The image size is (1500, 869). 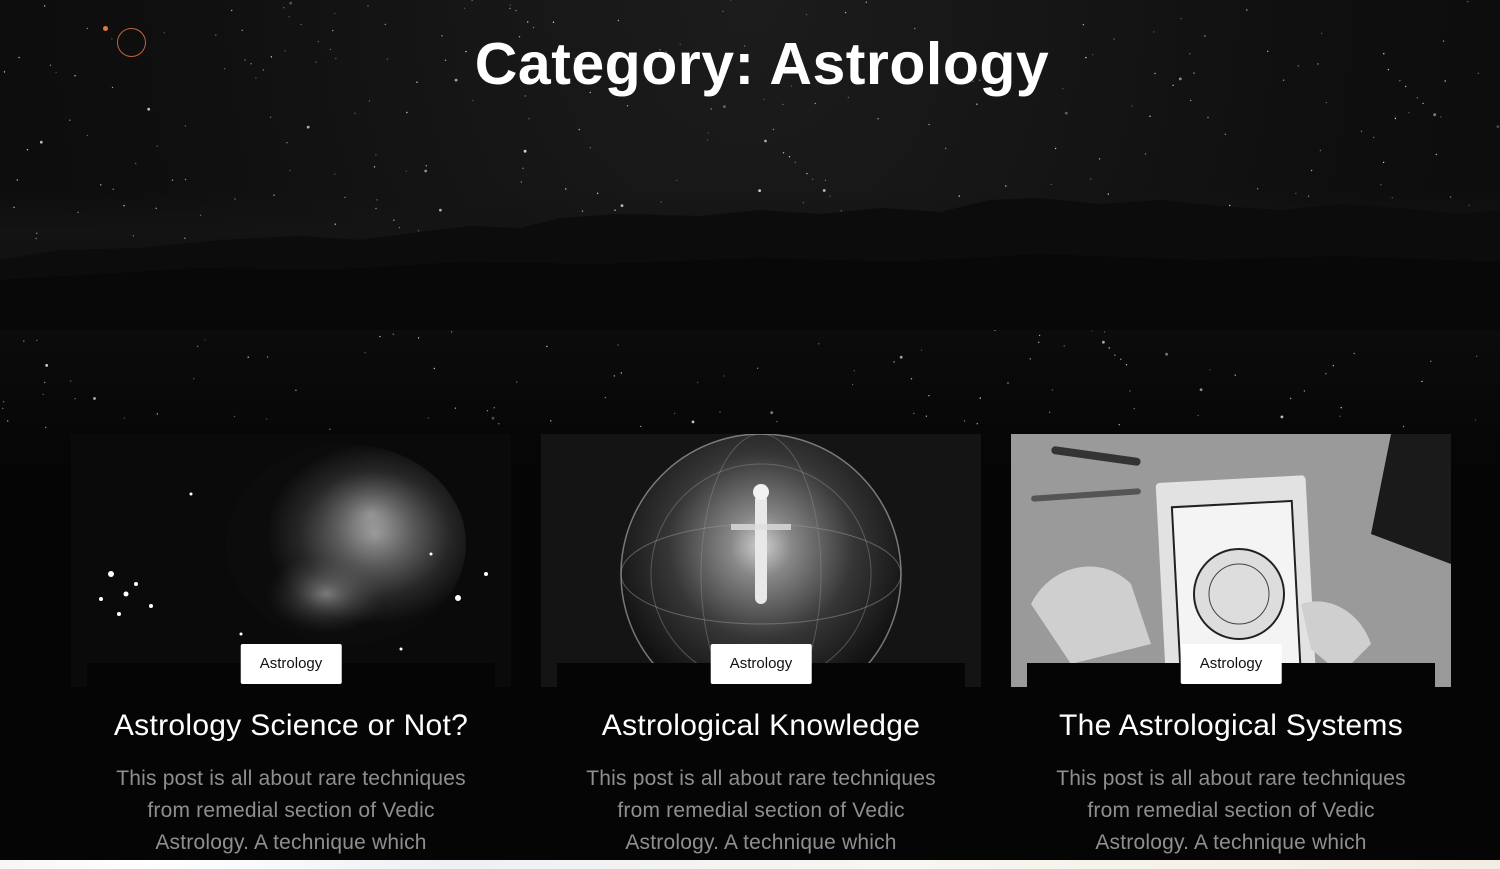 What do you see at coordinates (750, 864) in the screenshot?
I see `browser-taskbar-strip` at bounding box center [750, 864].